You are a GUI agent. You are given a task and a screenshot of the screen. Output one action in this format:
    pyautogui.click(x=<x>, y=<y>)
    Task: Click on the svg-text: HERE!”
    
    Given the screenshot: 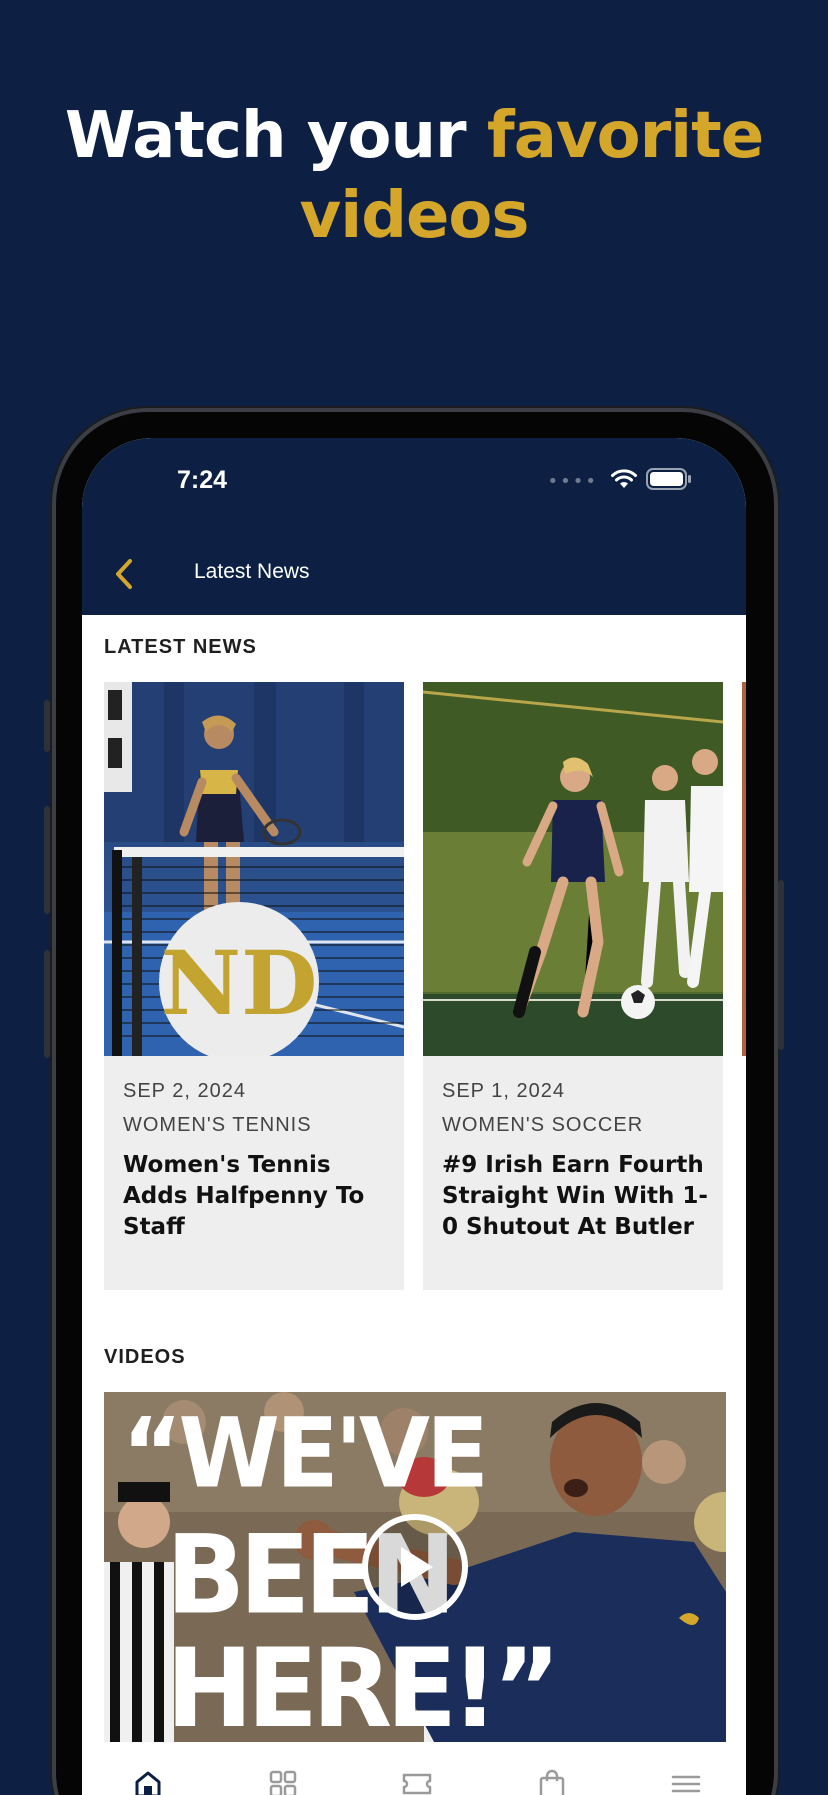 What is the action you would take?
    pyautogui.click(x=360, y=1684)
    